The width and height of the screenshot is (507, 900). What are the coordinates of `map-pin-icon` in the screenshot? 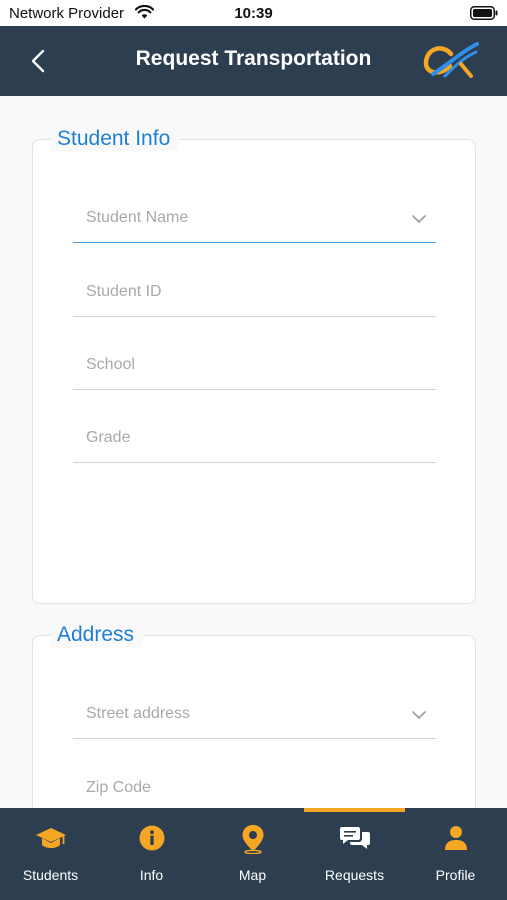 It's located at (253, 839).